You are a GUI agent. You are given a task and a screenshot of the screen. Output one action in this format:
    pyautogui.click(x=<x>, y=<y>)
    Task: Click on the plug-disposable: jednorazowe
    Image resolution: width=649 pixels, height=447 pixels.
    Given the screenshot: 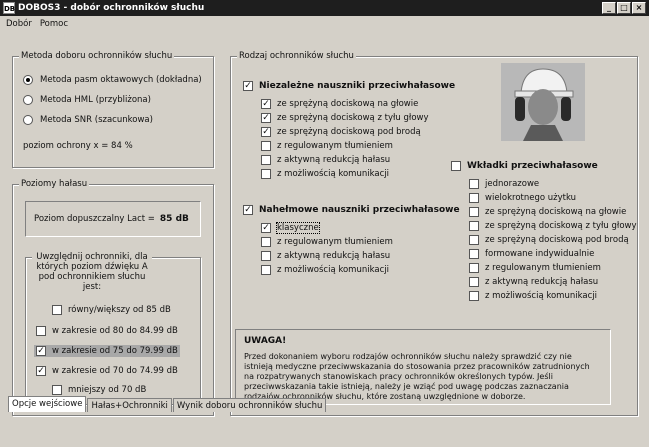 What is the action you would take?
    pyautogui.click(x=504, y=184)
    